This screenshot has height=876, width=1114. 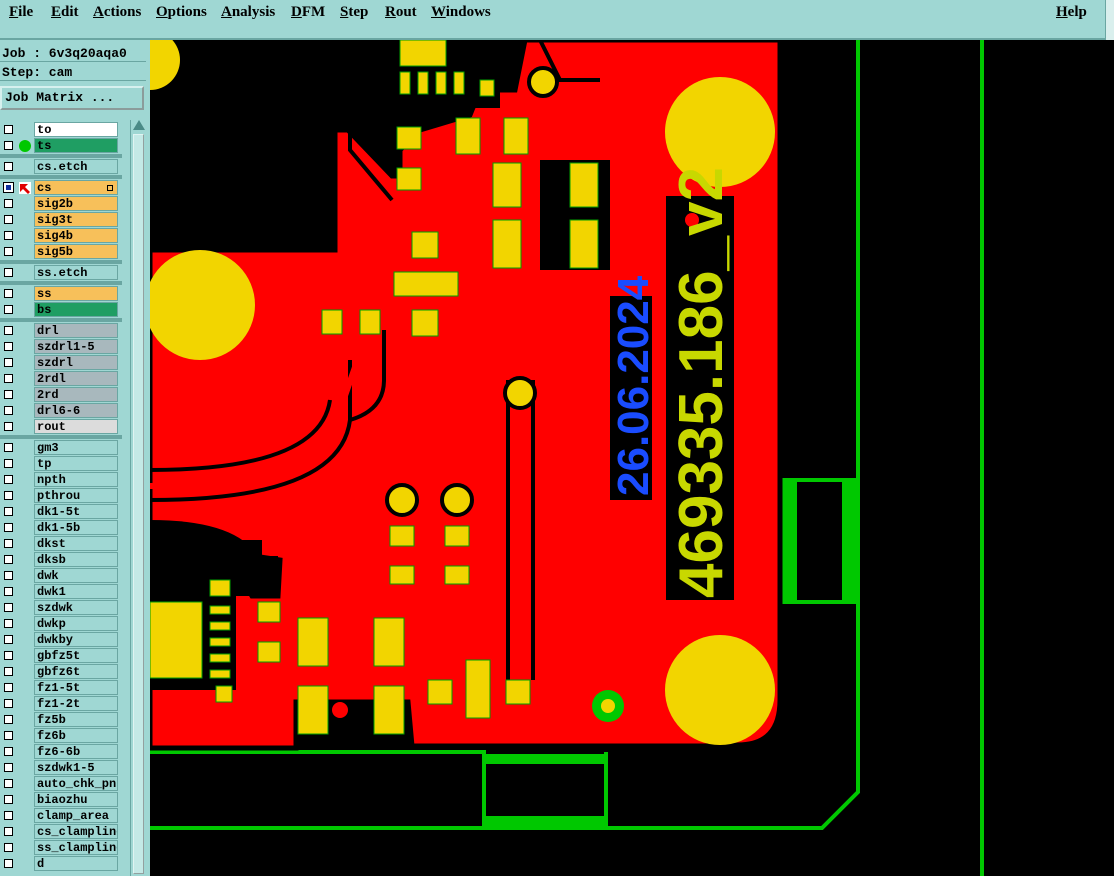 I want to click on layer-row: ss.etch, so click(x=61, y=273).